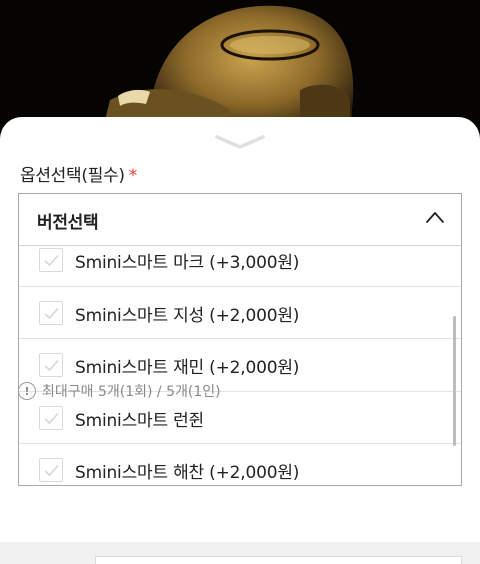  I want to click on purchase-limit-text: 최대구매 5개(1회) / 5개(1인), so click(131, 392).